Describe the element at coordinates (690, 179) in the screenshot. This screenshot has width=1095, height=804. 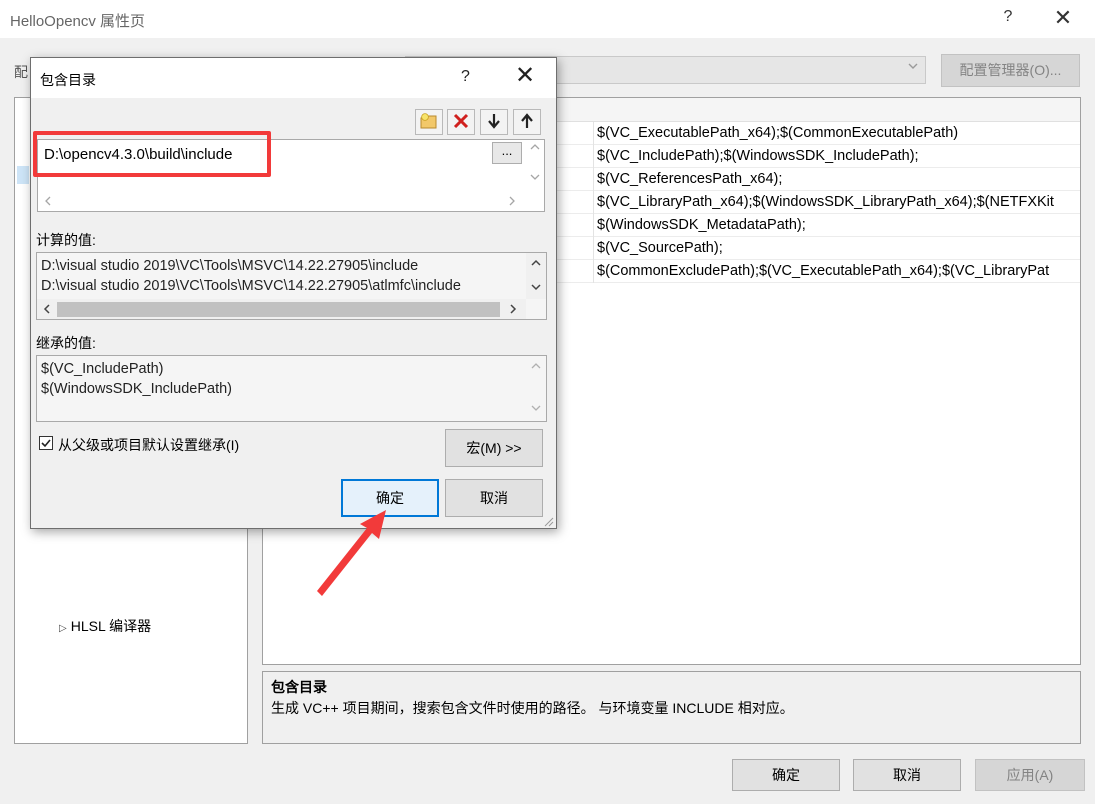
I see `property-value: $(VC_ReferencesPath_x64);` at that location.